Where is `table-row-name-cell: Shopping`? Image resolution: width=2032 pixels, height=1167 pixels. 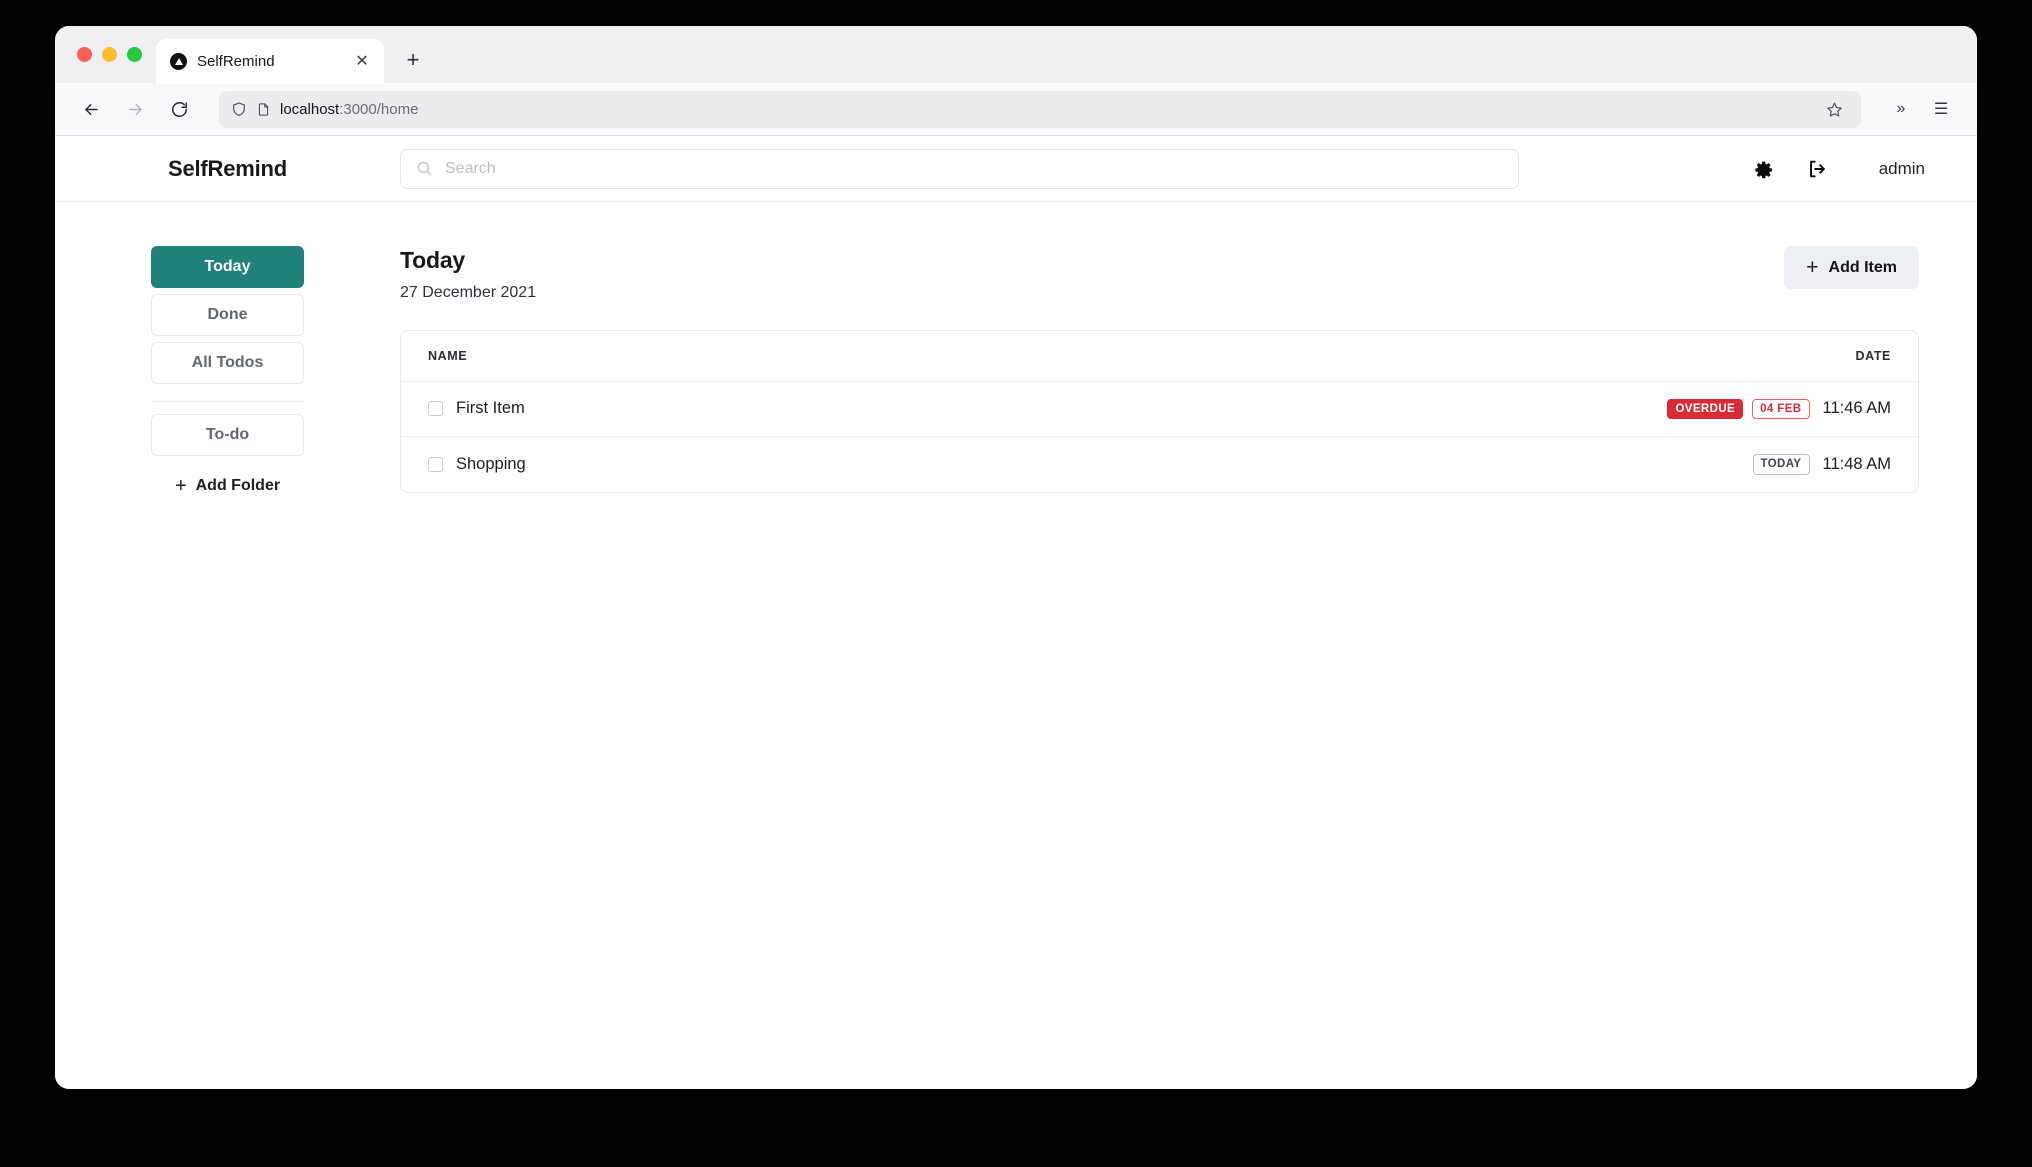 table-row-name-cell: Shopping is located at coordinates (477, 464).